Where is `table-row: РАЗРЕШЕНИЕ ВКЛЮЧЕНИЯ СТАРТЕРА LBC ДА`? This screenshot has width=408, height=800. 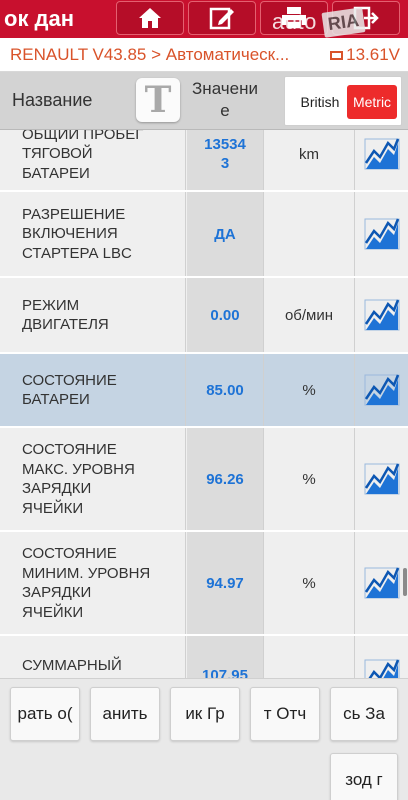 table-row: РАЗРЕШЕНИЕ ВКЛЮЧЕНИЯ СТАРТЕРА LBC ДА is located at coordinates (204, 235).